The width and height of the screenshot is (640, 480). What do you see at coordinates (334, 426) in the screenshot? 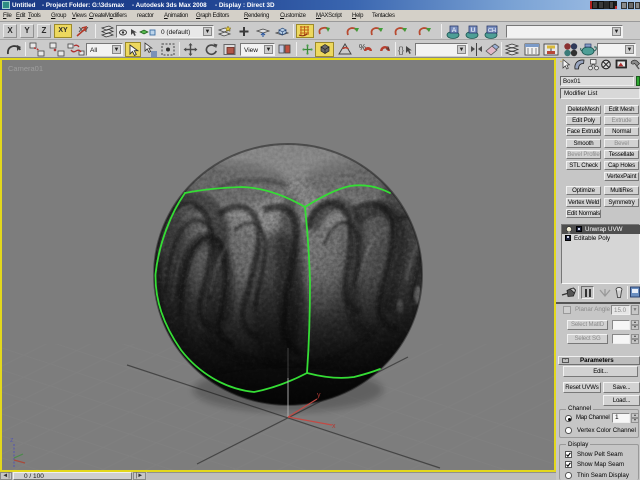
I see `svg-text: x` at bounding box center [334, 426].